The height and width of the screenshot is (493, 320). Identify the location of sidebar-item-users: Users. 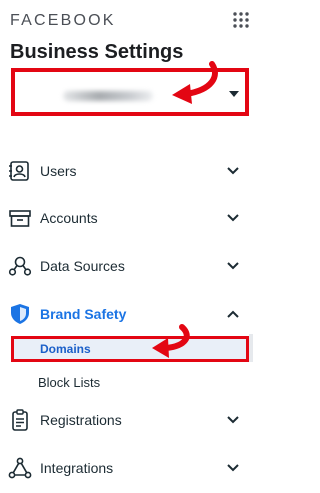
(132, 171).